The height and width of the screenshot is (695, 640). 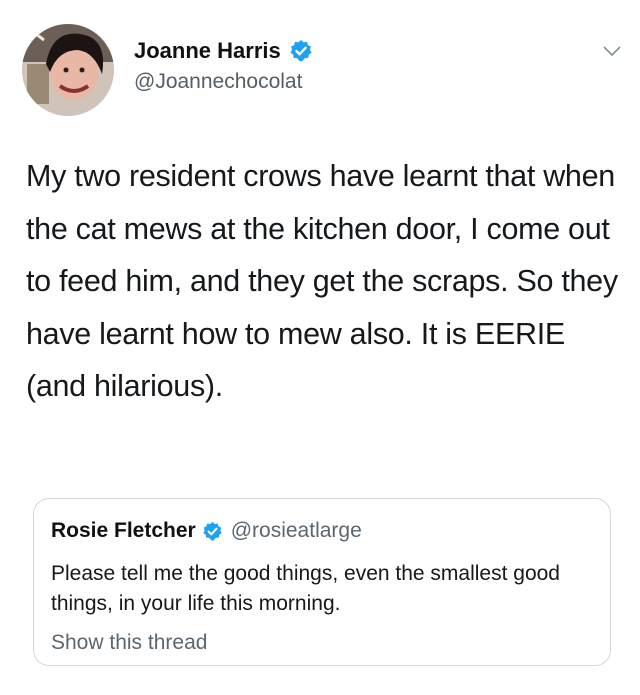 I want to click on avatar-photo, so click(x=68, y=70).